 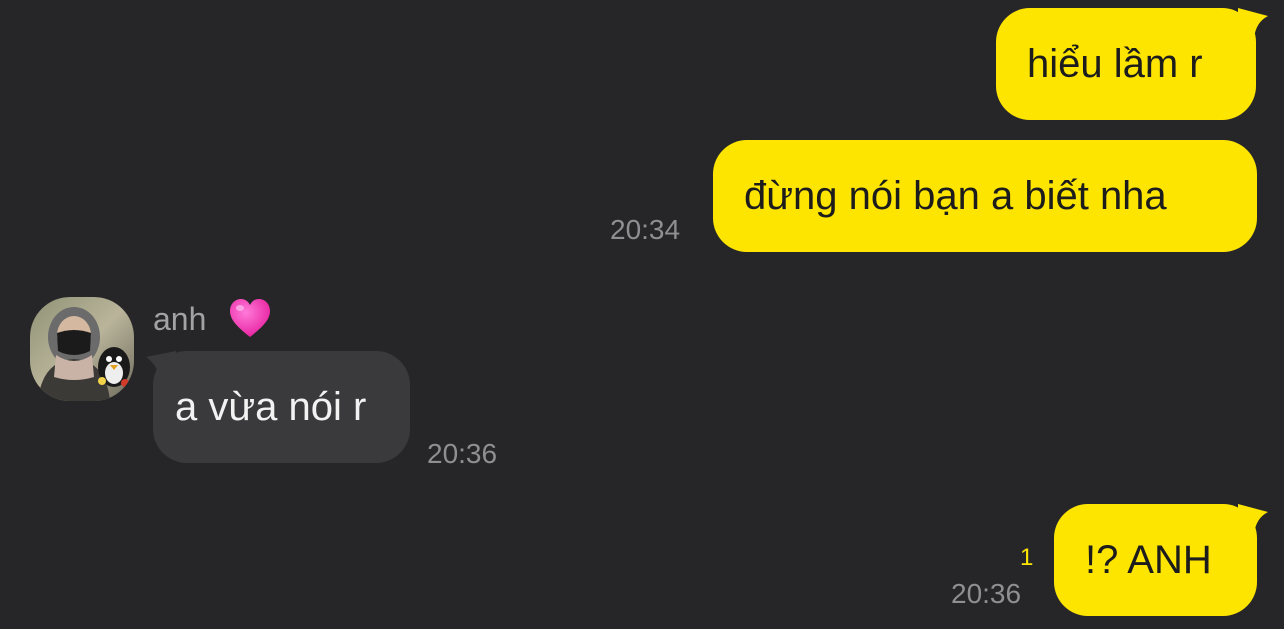 What do you see at coordinates (180, 319) in the screenshot?
I see `sender-name: anh` at bounding box center [180, 319].